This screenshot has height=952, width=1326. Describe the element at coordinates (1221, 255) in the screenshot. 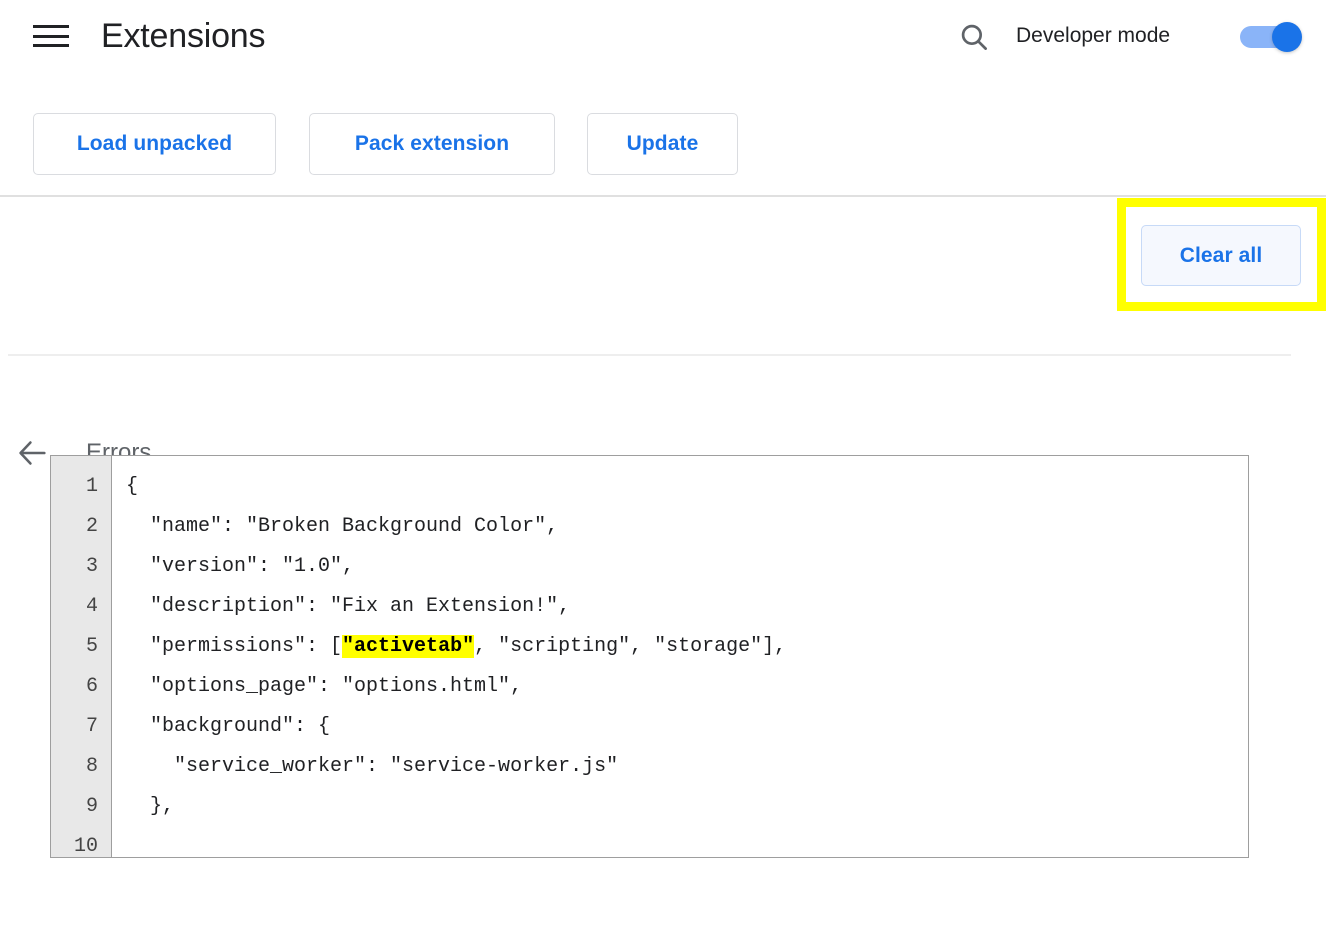

I see `clear-all-button: Clear all` at that location.